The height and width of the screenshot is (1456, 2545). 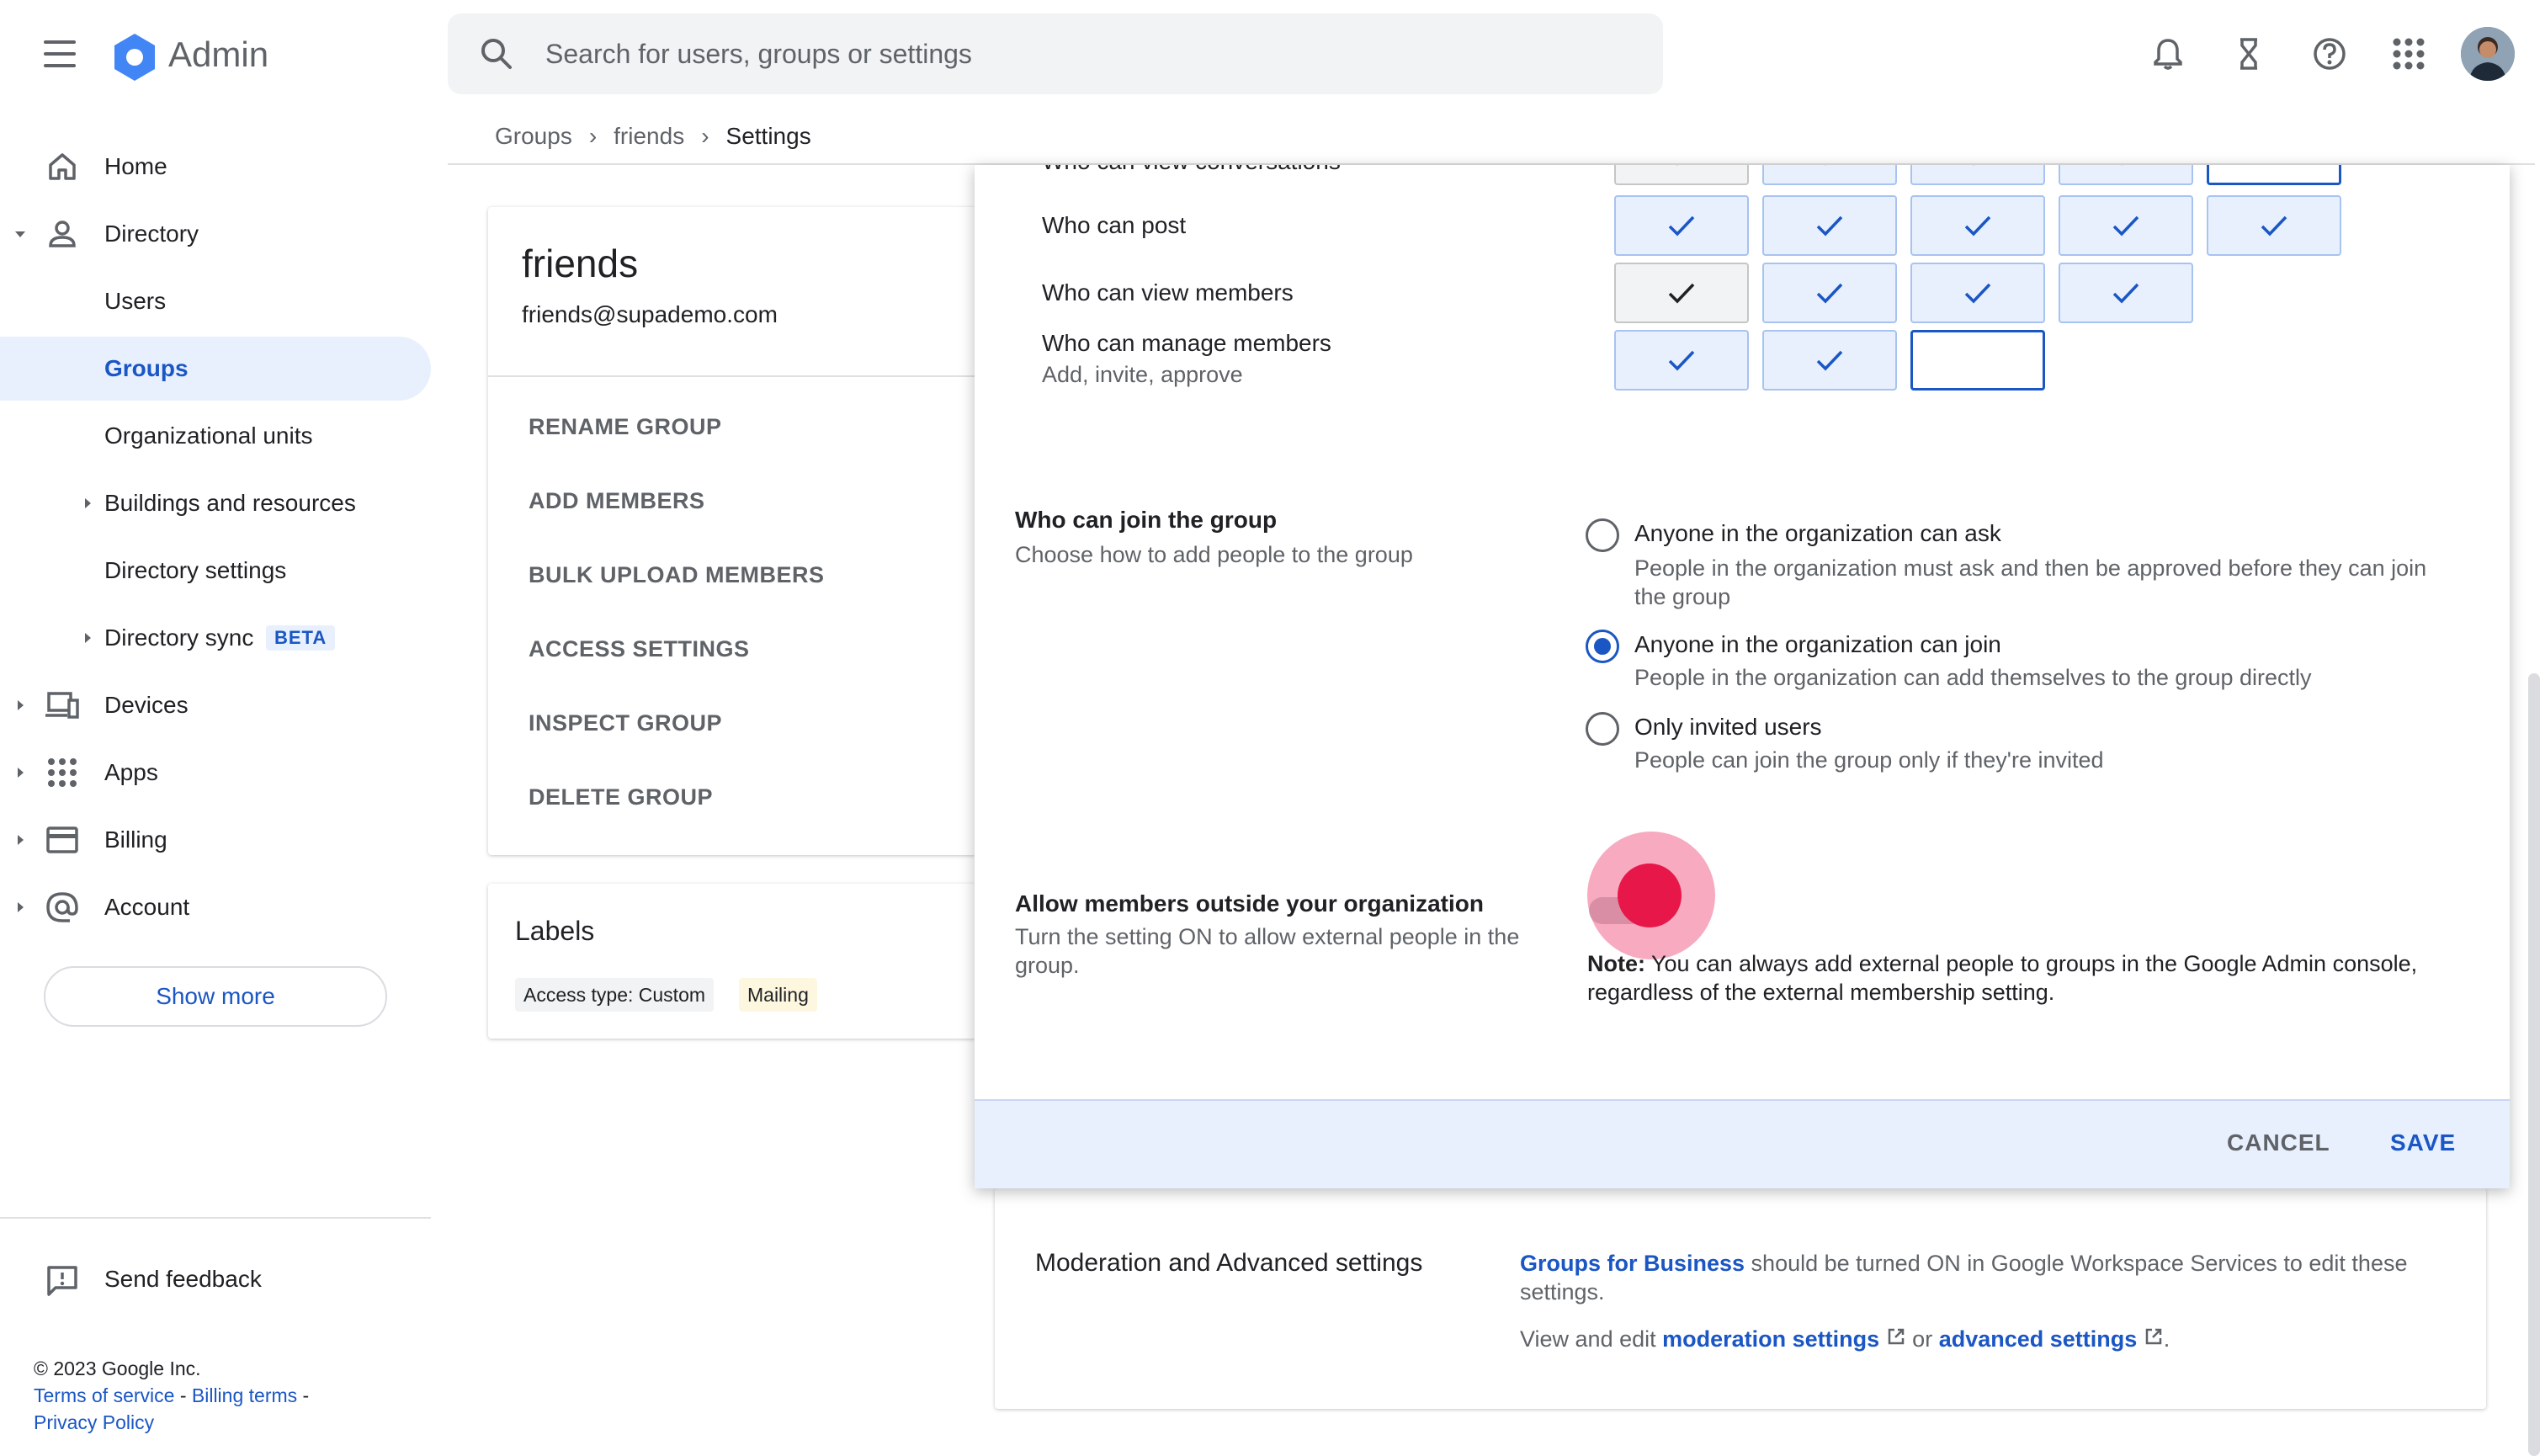 What do you see at coordinates (1602, 729) in the screenshot?
I see `join-option-invited-radio` at bounding box center [1602, 729].